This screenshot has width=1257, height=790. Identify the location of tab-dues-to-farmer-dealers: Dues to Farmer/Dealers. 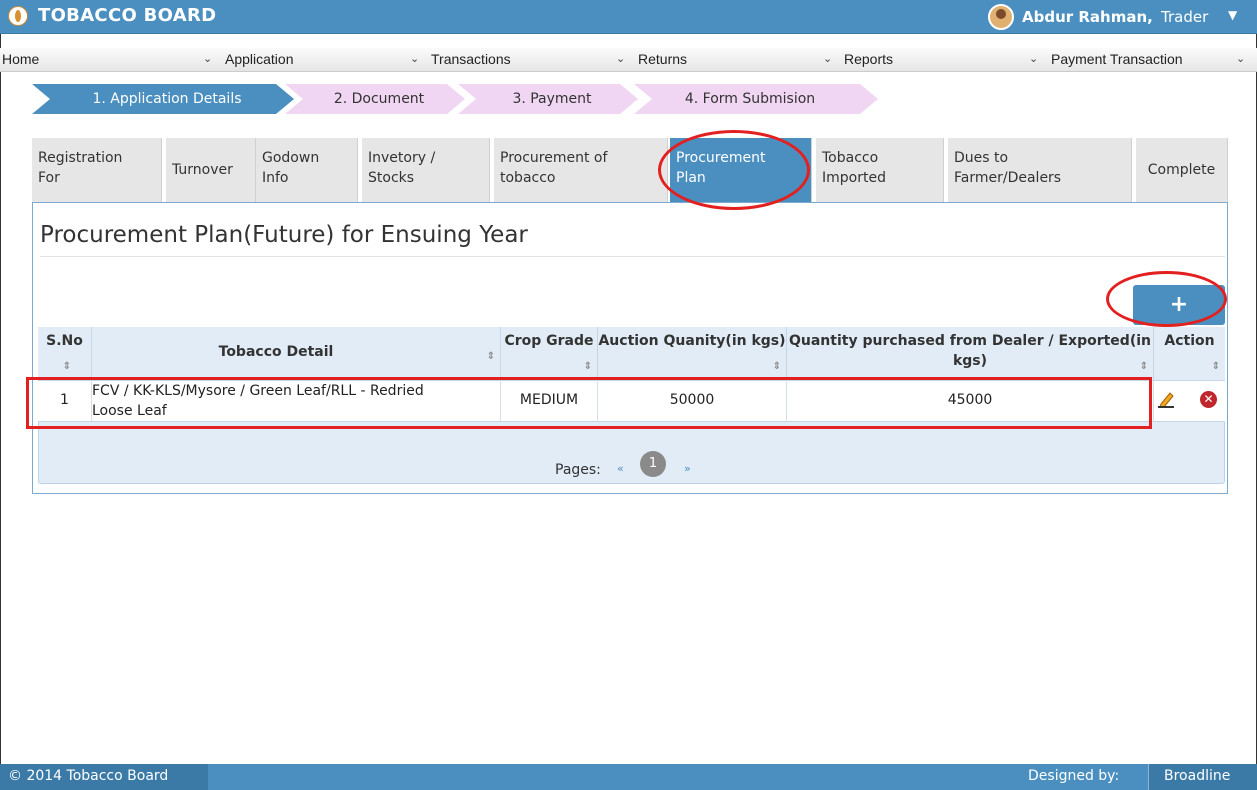
(1040, 170).